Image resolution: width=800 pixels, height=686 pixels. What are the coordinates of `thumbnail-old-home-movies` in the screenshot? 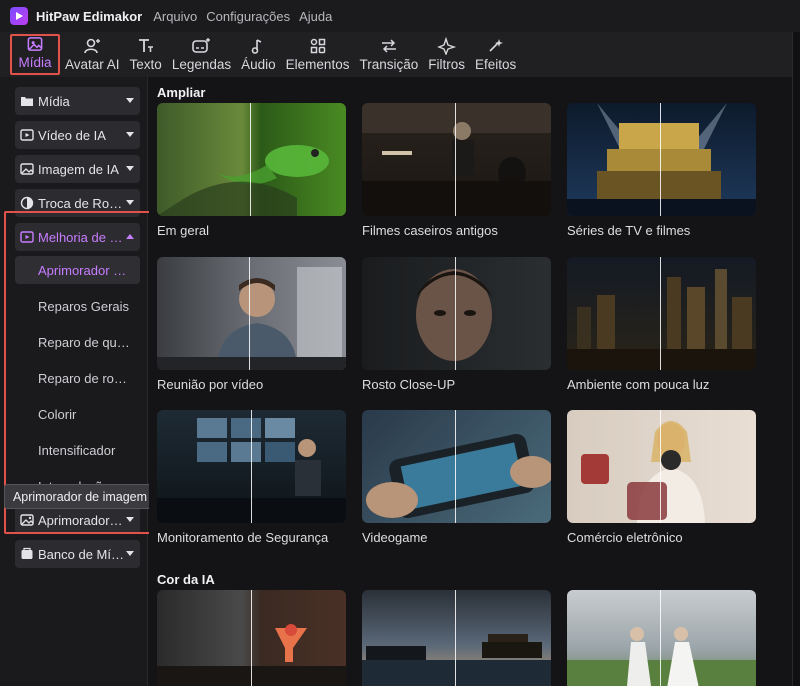 It's located at (456, 159).